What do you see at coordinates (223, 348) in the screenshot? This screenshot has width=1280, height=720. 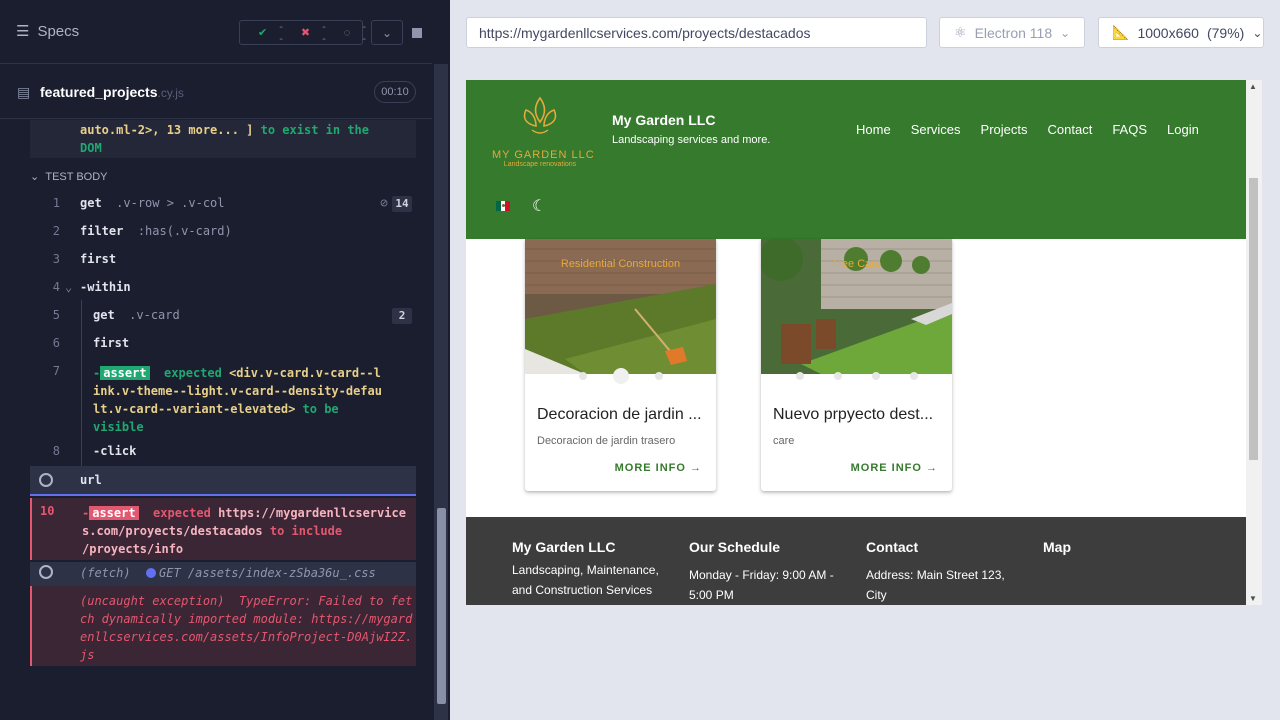 I see `command-row: 6 first` at bounding box center [223, 348].